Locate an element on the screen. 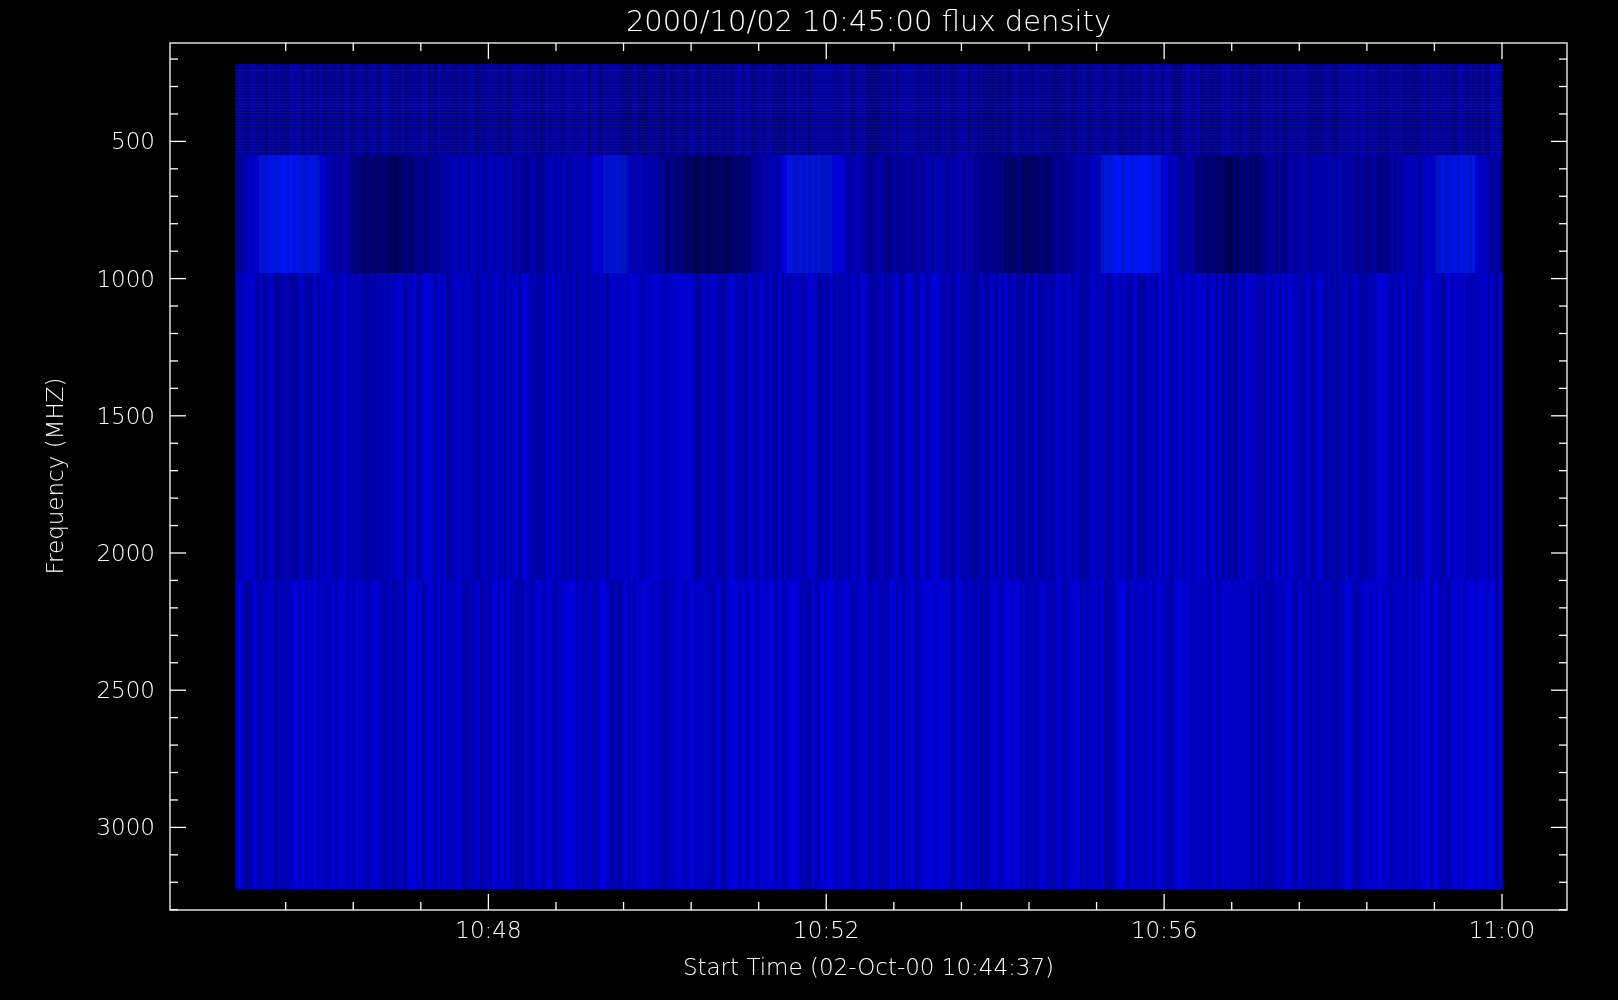 The width and height of the screenshot is (1618, 1000). x-tick-label: 10:56 is located at coordinates (1164, 930).